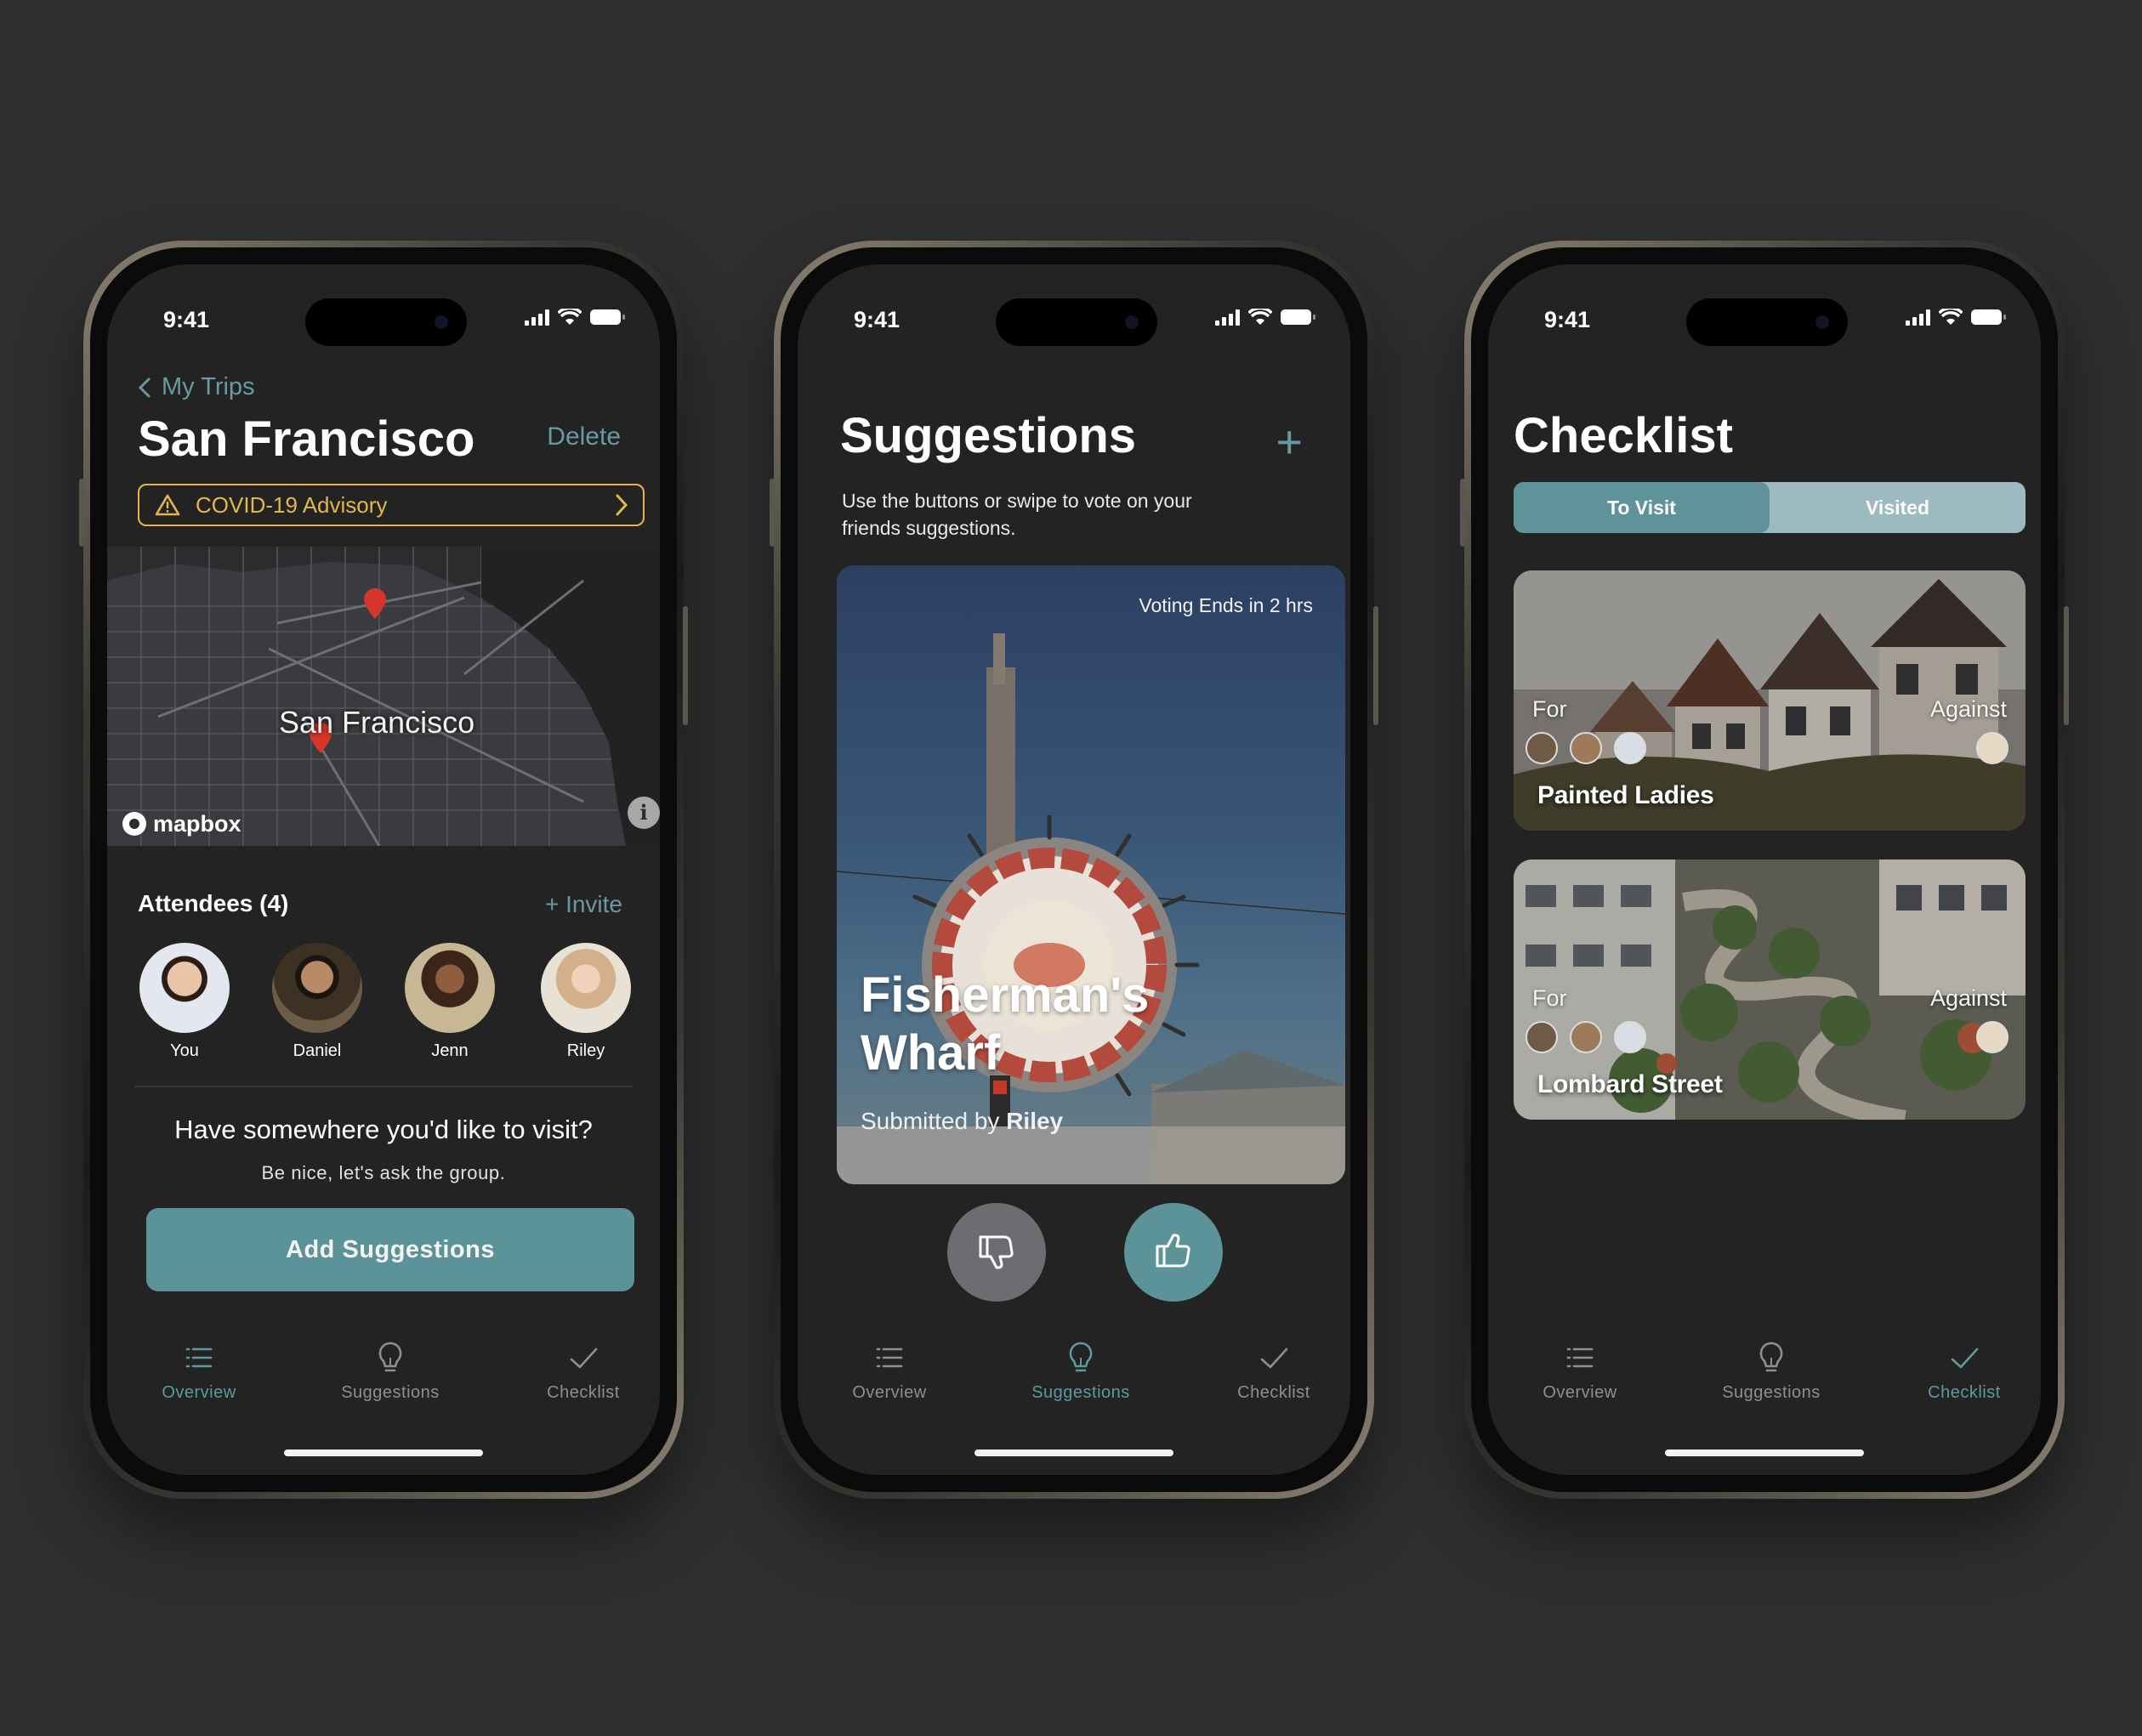 This screenshot has height=1736, width=2142. I want to click on place-name: Painted Ladies, so click(1625, 795).